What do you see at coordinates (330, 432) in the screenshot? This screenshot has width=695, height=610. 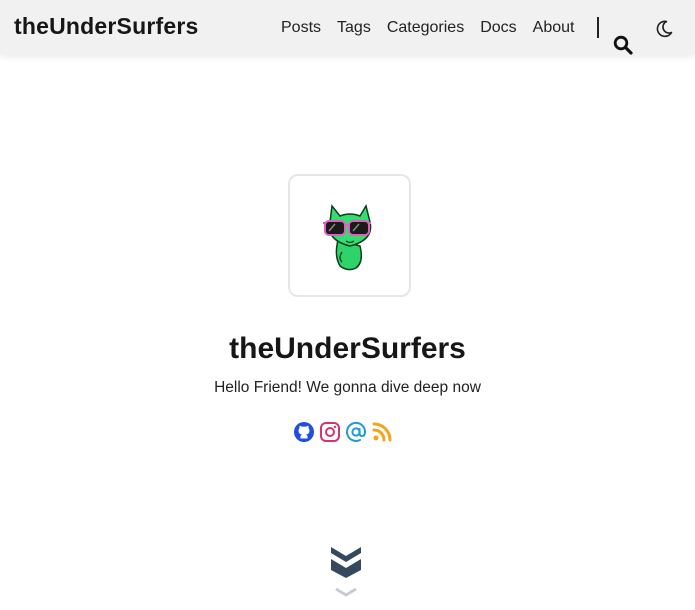 I see `instagram-icon` at bounding box center [330, 432].